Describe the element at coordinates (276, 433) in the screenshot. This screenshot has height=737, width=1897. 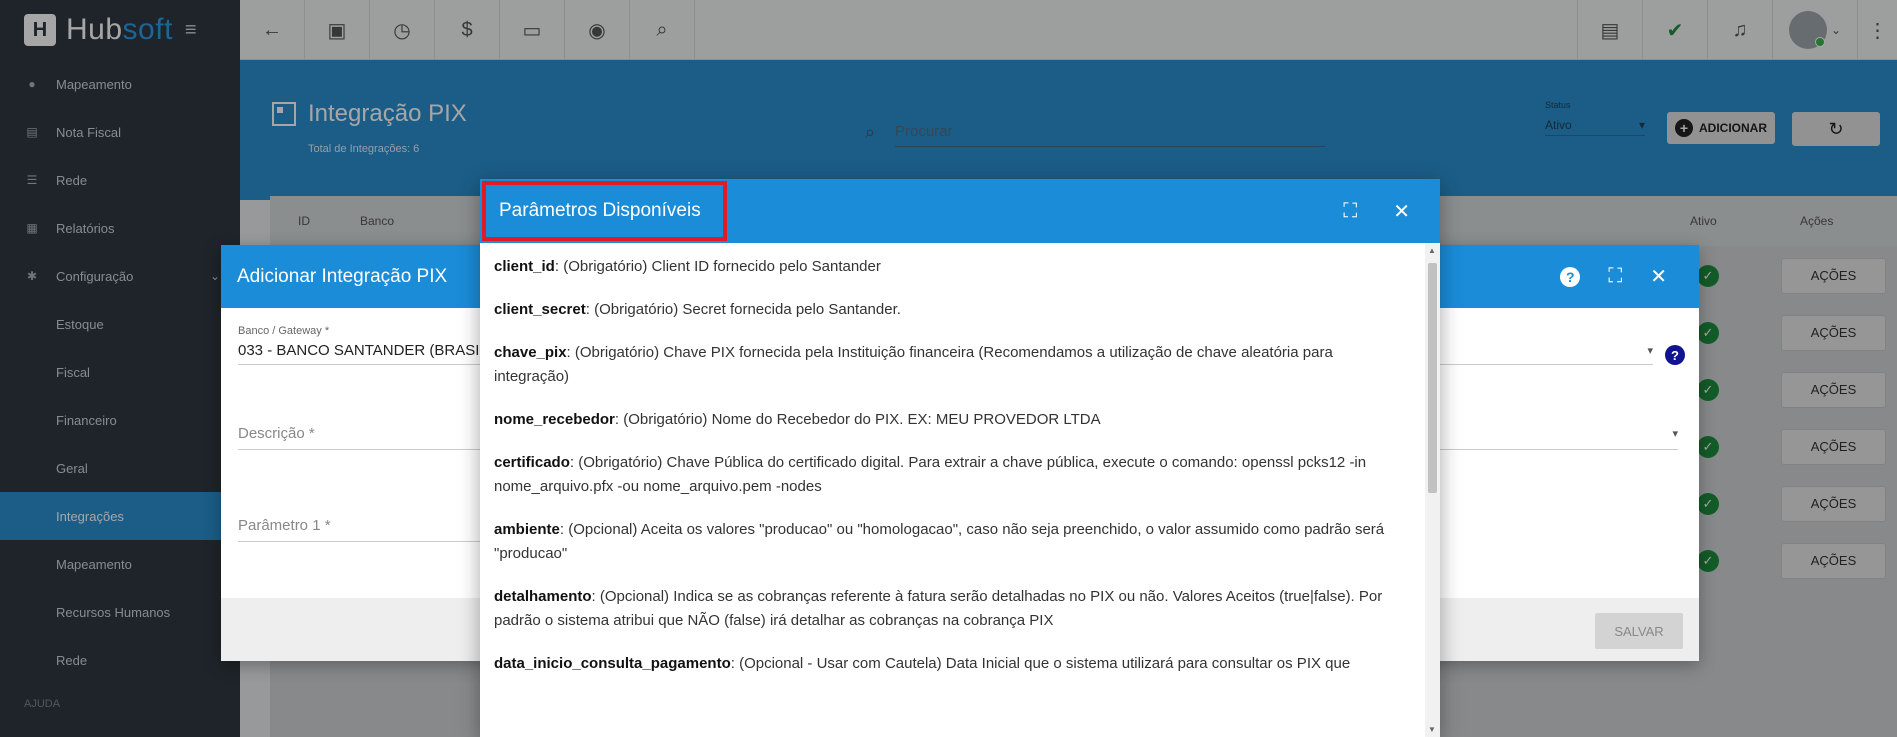
I see `descricao-label: Descrição *` at that location.